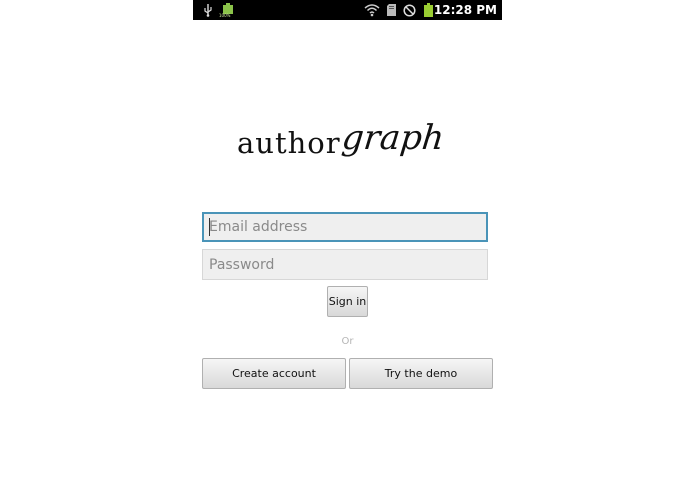 This screenshot has height=494, width=695. What do you see at coordinates (347, 10) in the screenshot?
I see `status-bar: 100% 12:28 PM` at bounding box center [347, 10].